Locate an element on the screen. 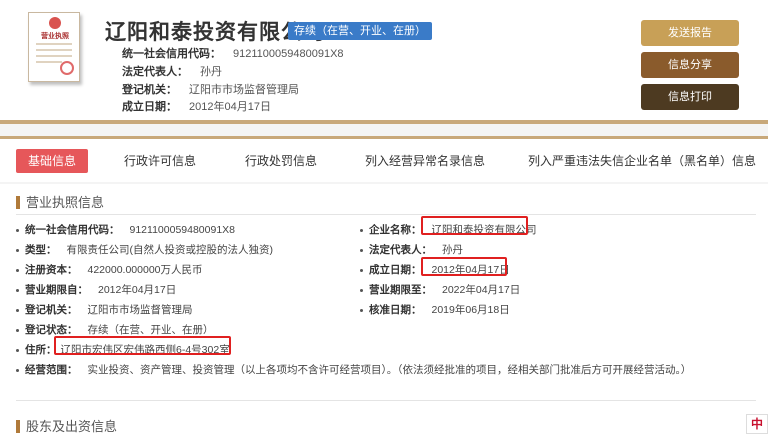 The width and height of the screenshot is (768, 437). header-row-established: 成立日期： 2012年04月17日 is located at coordinates (196, 106).